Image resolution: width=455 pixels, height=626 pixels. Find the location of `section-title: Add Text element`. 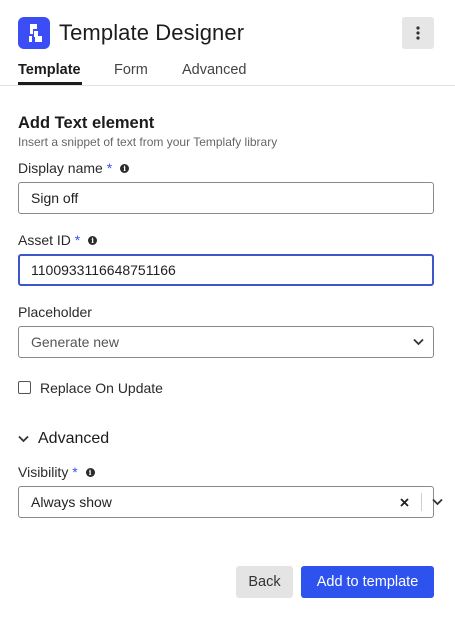

section-title: Add Text element is located at coordinates (86, 123).